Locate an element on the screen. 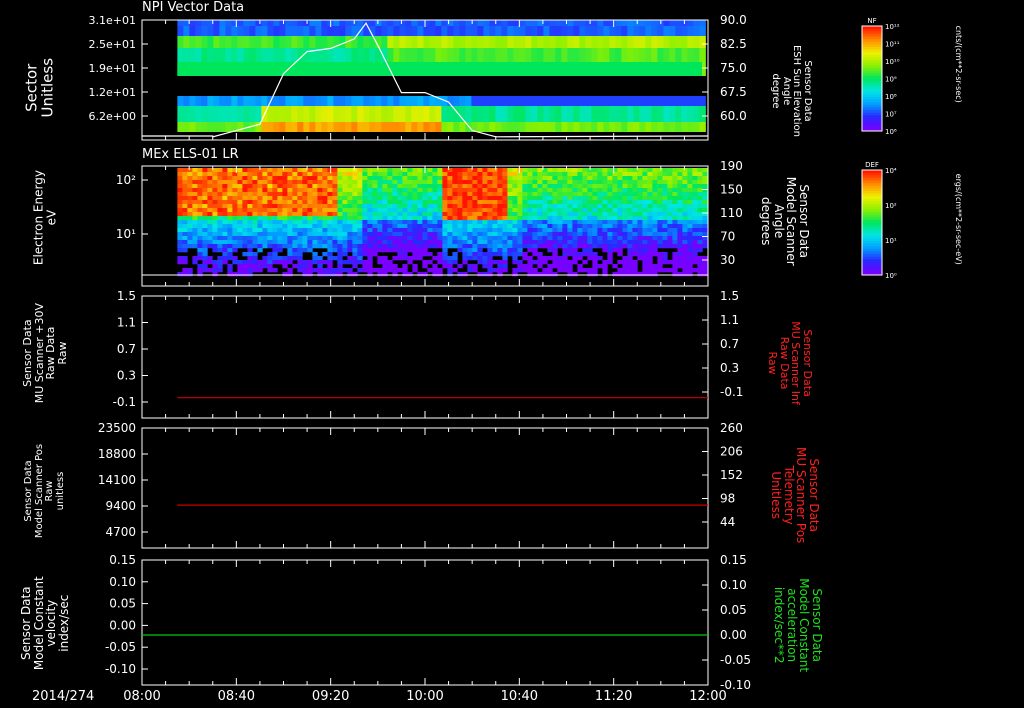 The height and width of the screenshot is (708, 1024). panel2-right-label: Sensor Data Model Scanner Angle degrees is located at coordinates (785, 221).